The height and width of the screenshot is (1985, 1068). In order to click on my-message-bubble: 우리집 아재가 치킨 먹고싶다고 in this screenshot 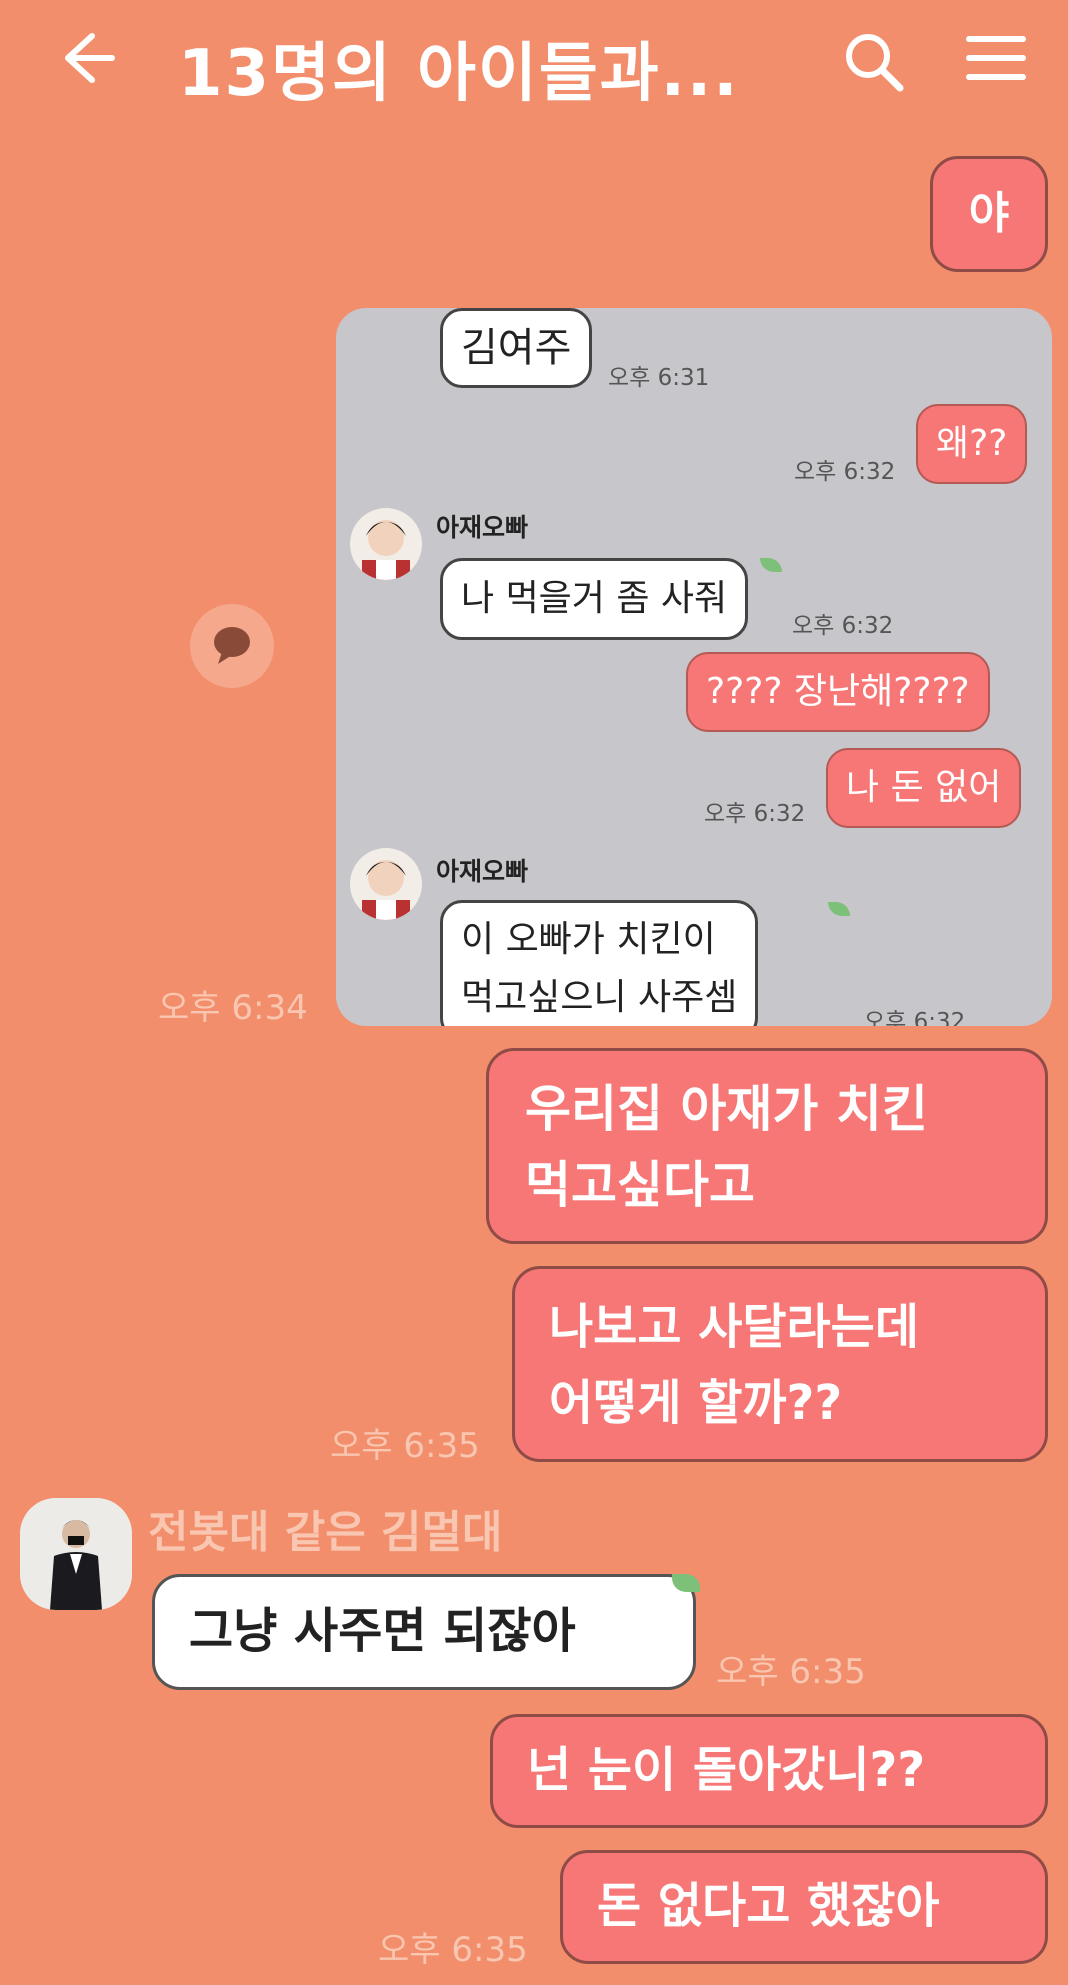, I will do `click(767, 1146)`.